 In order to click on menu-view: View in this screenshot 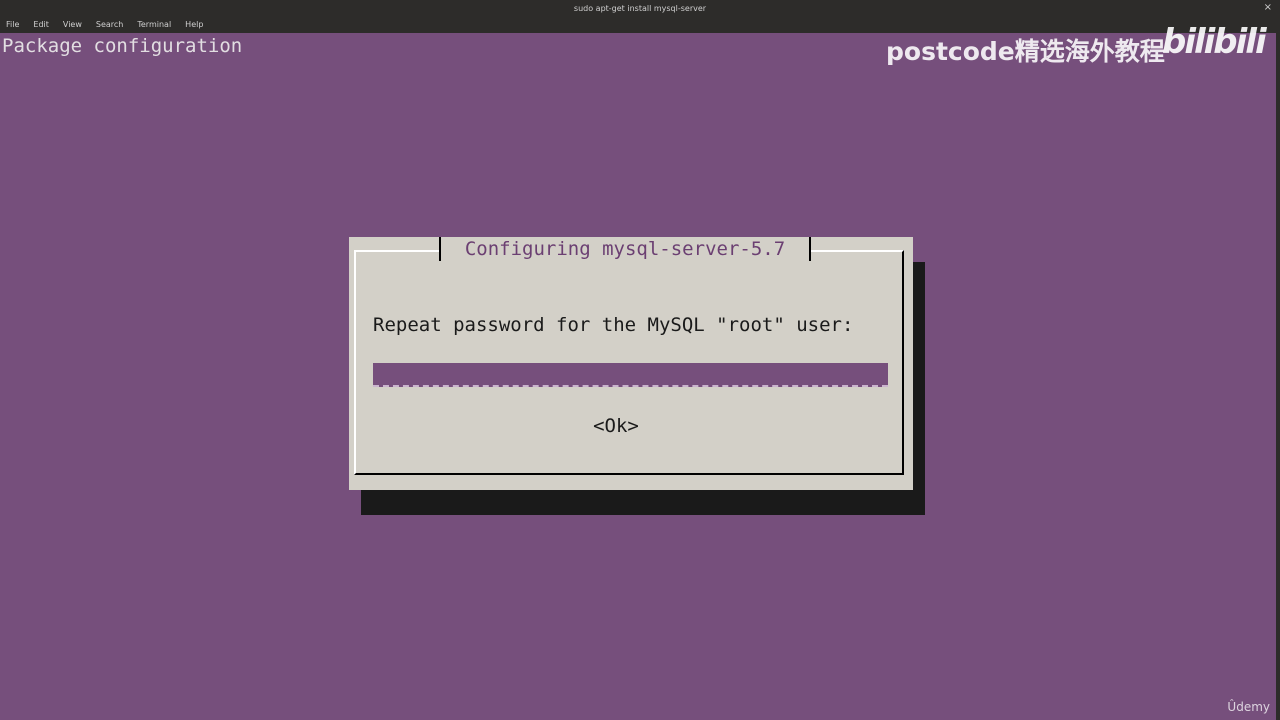, I will do `click(72, 24)`.